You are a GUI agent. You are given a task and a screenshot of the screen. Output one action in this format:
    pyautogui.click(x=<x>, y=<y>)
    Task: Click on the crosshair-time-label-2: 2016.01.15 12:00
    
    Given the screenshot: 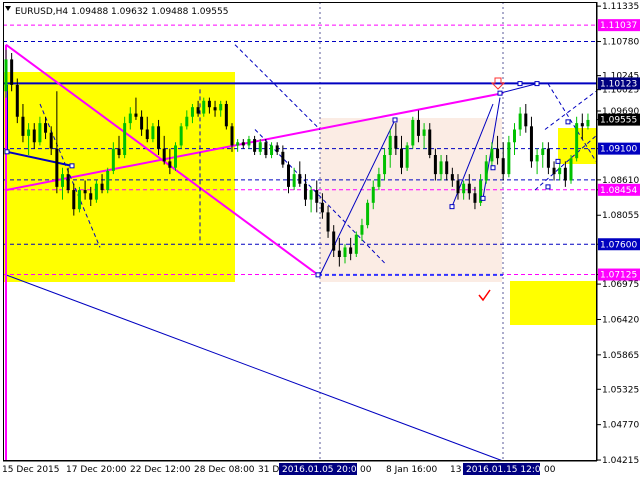 What is the action you would take?
    pyautogui.click(x=506, y=470)
    